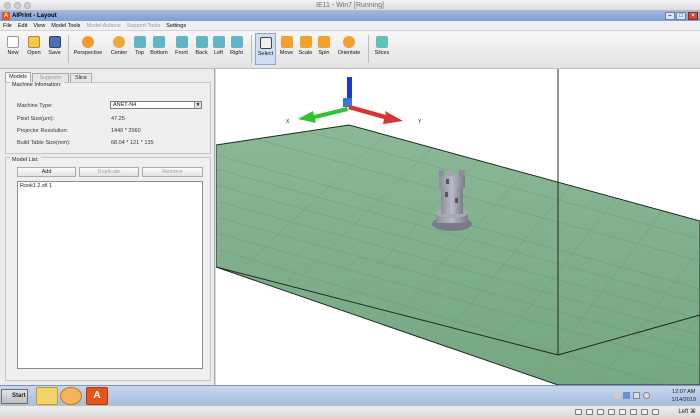 This screenshot has height=418, width=700. Describe the element at coordinates (622, 412) in the screenshot. I see `host-shared-folder-icon` at that location.